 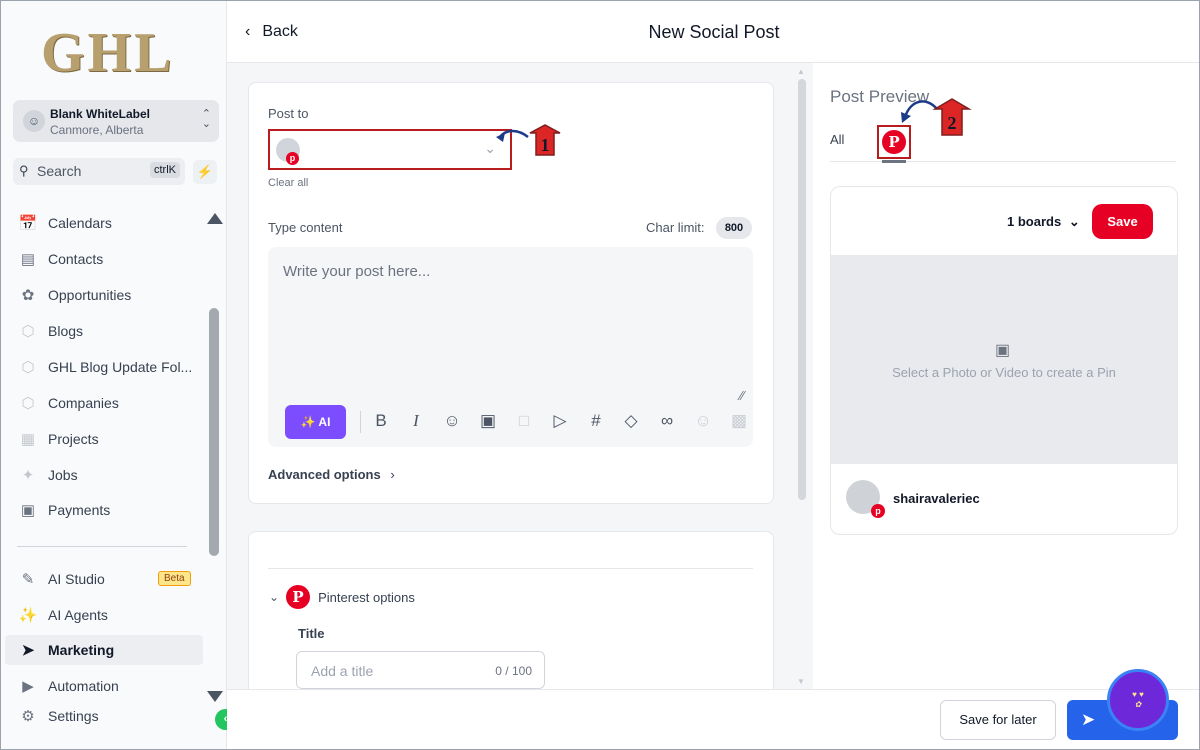 I want to click on char-limit-badge: 800, so click(x=734, y=228).